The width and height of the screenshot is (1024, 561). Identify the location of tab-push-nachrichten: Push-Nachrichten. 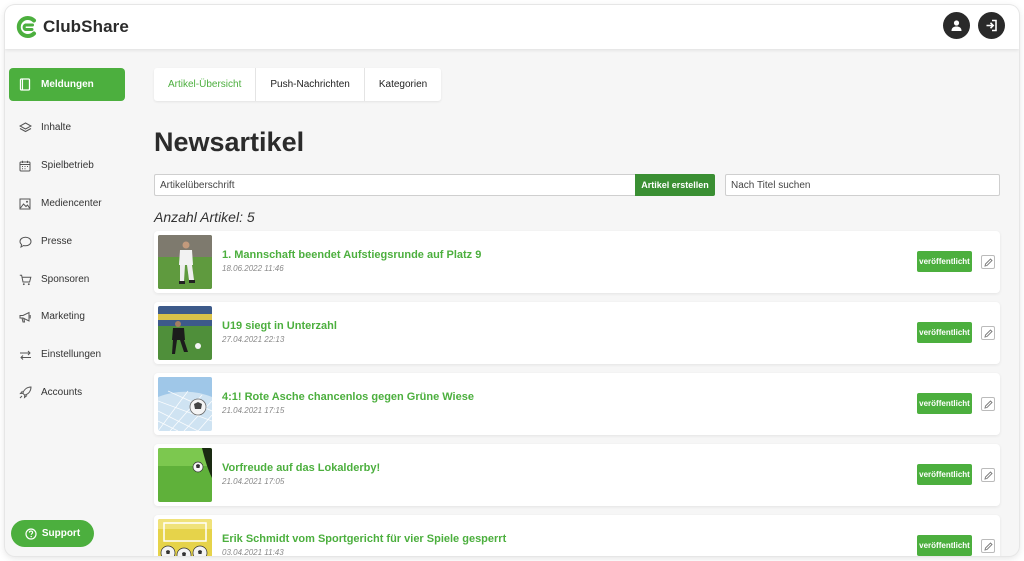
(310, 84).